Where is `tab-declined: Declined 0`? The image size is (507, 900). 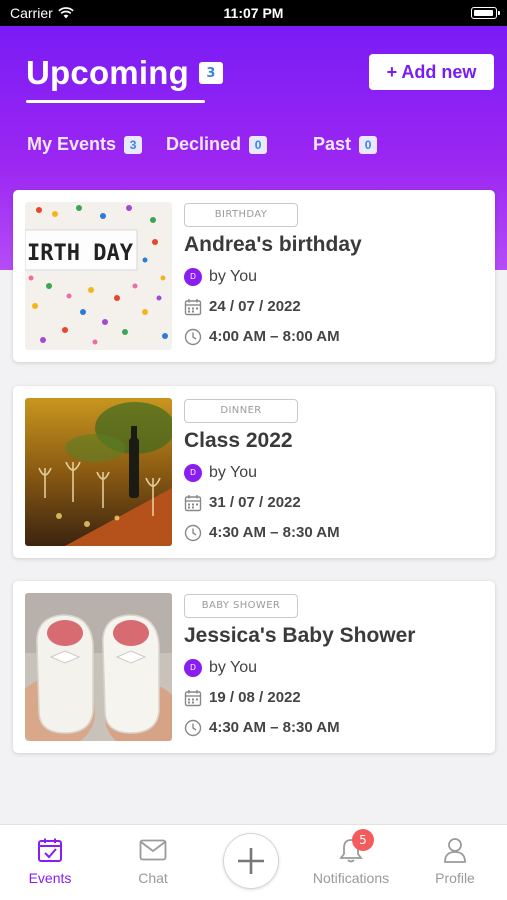
tab-declined: Declined 0 is located at coordinates (217, 144).